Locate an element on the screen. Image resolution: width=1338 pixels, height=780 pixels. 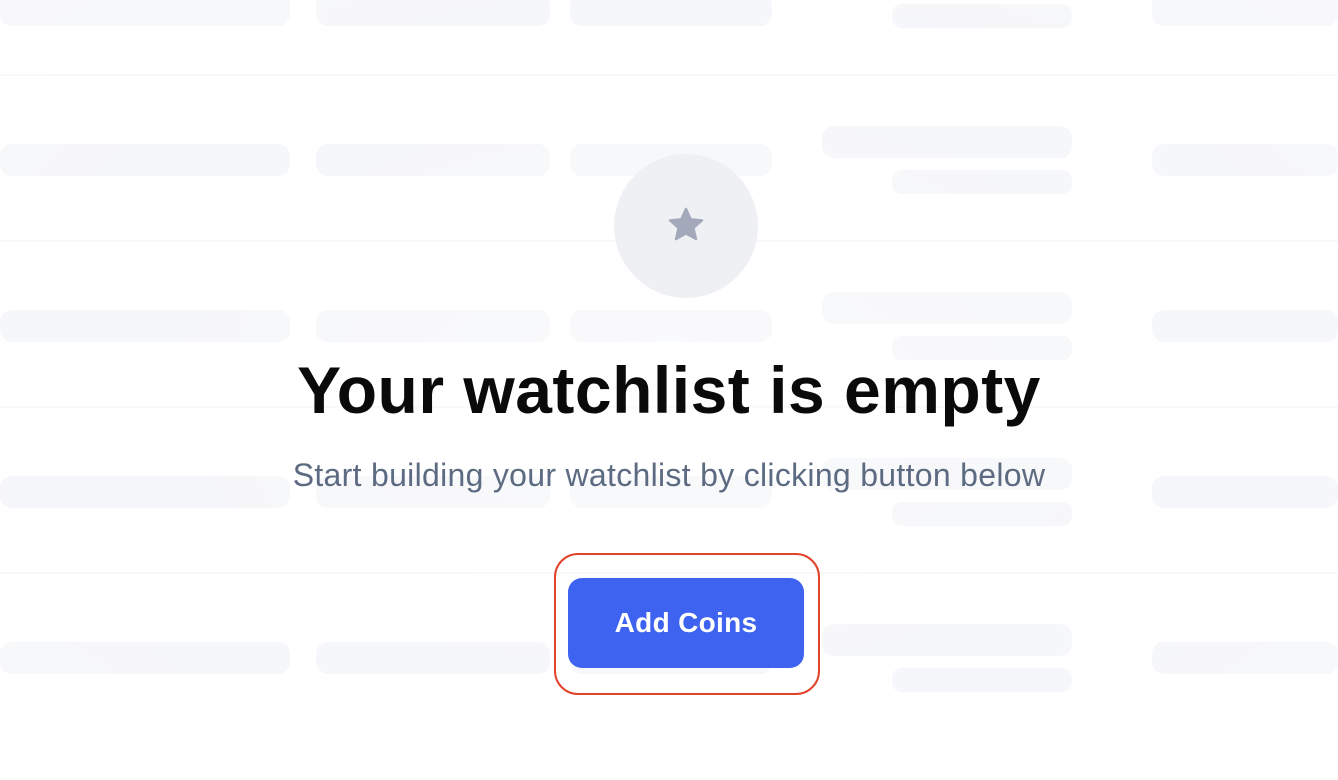
skeleton-row is located at coordinates (669, 38).